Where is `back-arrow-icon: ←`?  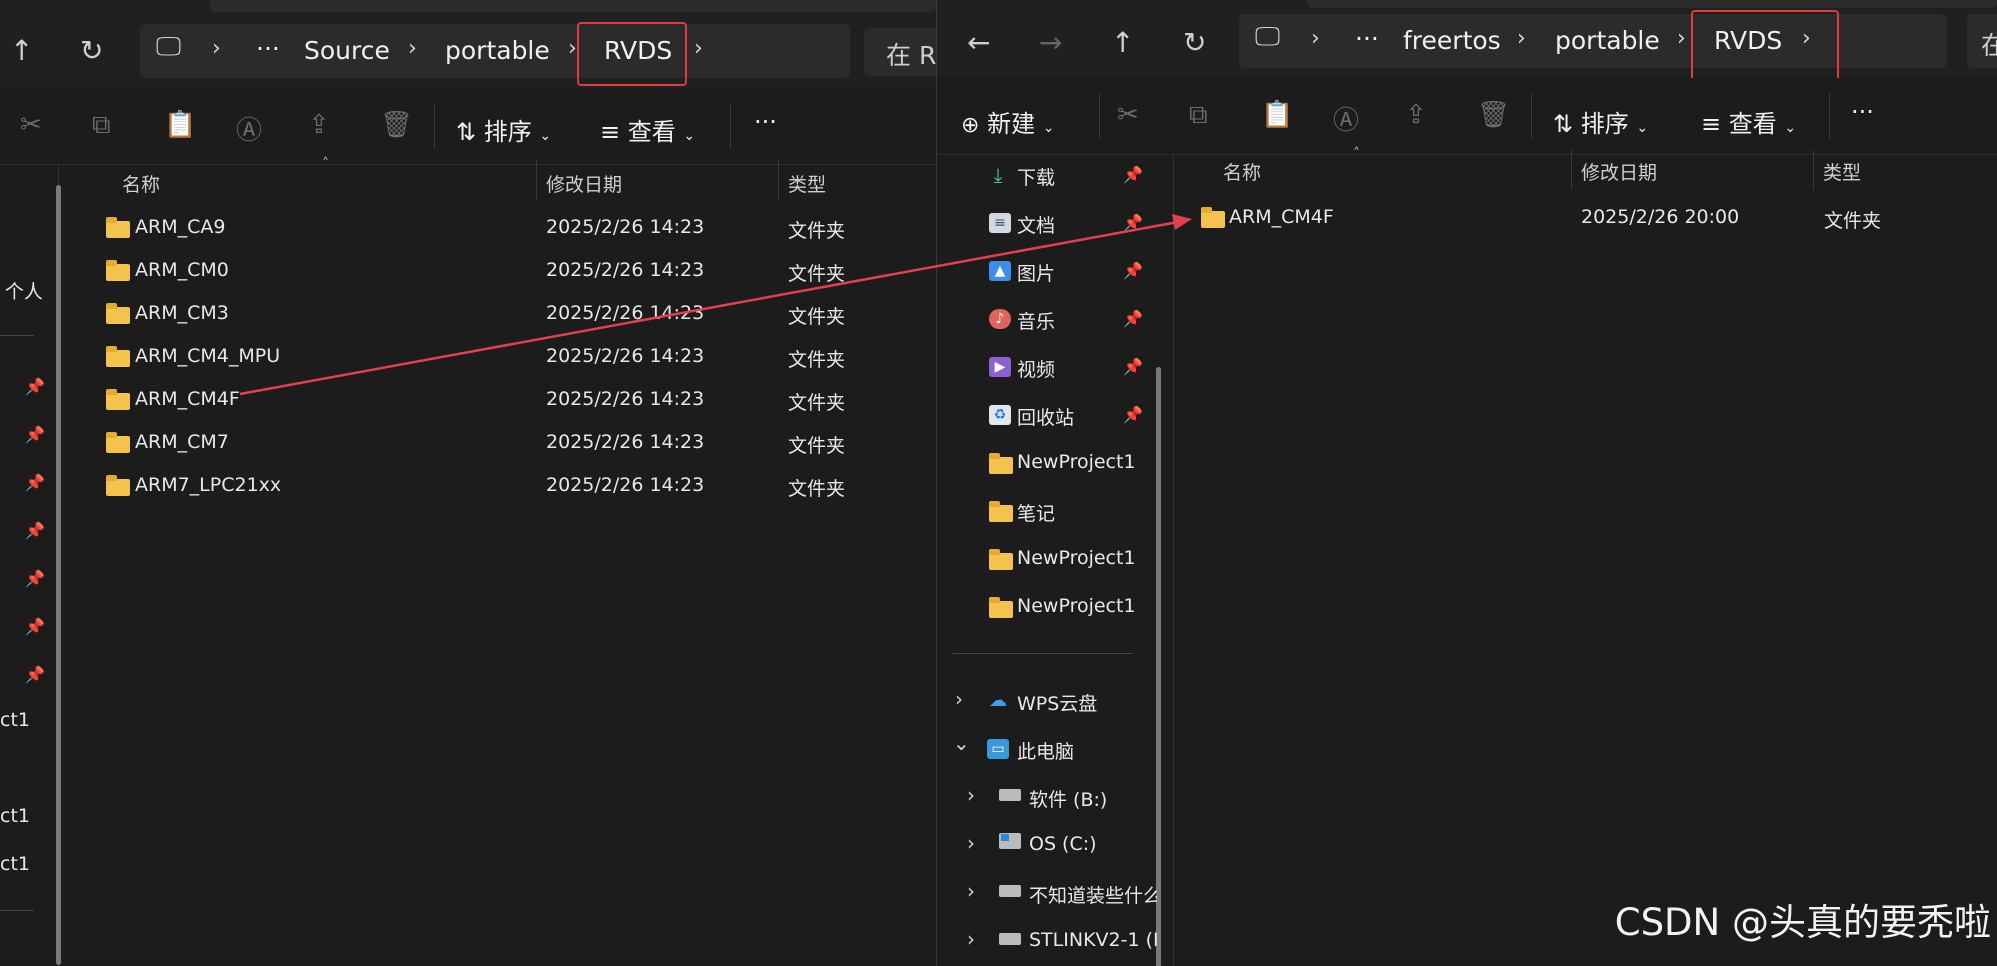 back-arrow-icon: ← is located at coordinates (978, 42).